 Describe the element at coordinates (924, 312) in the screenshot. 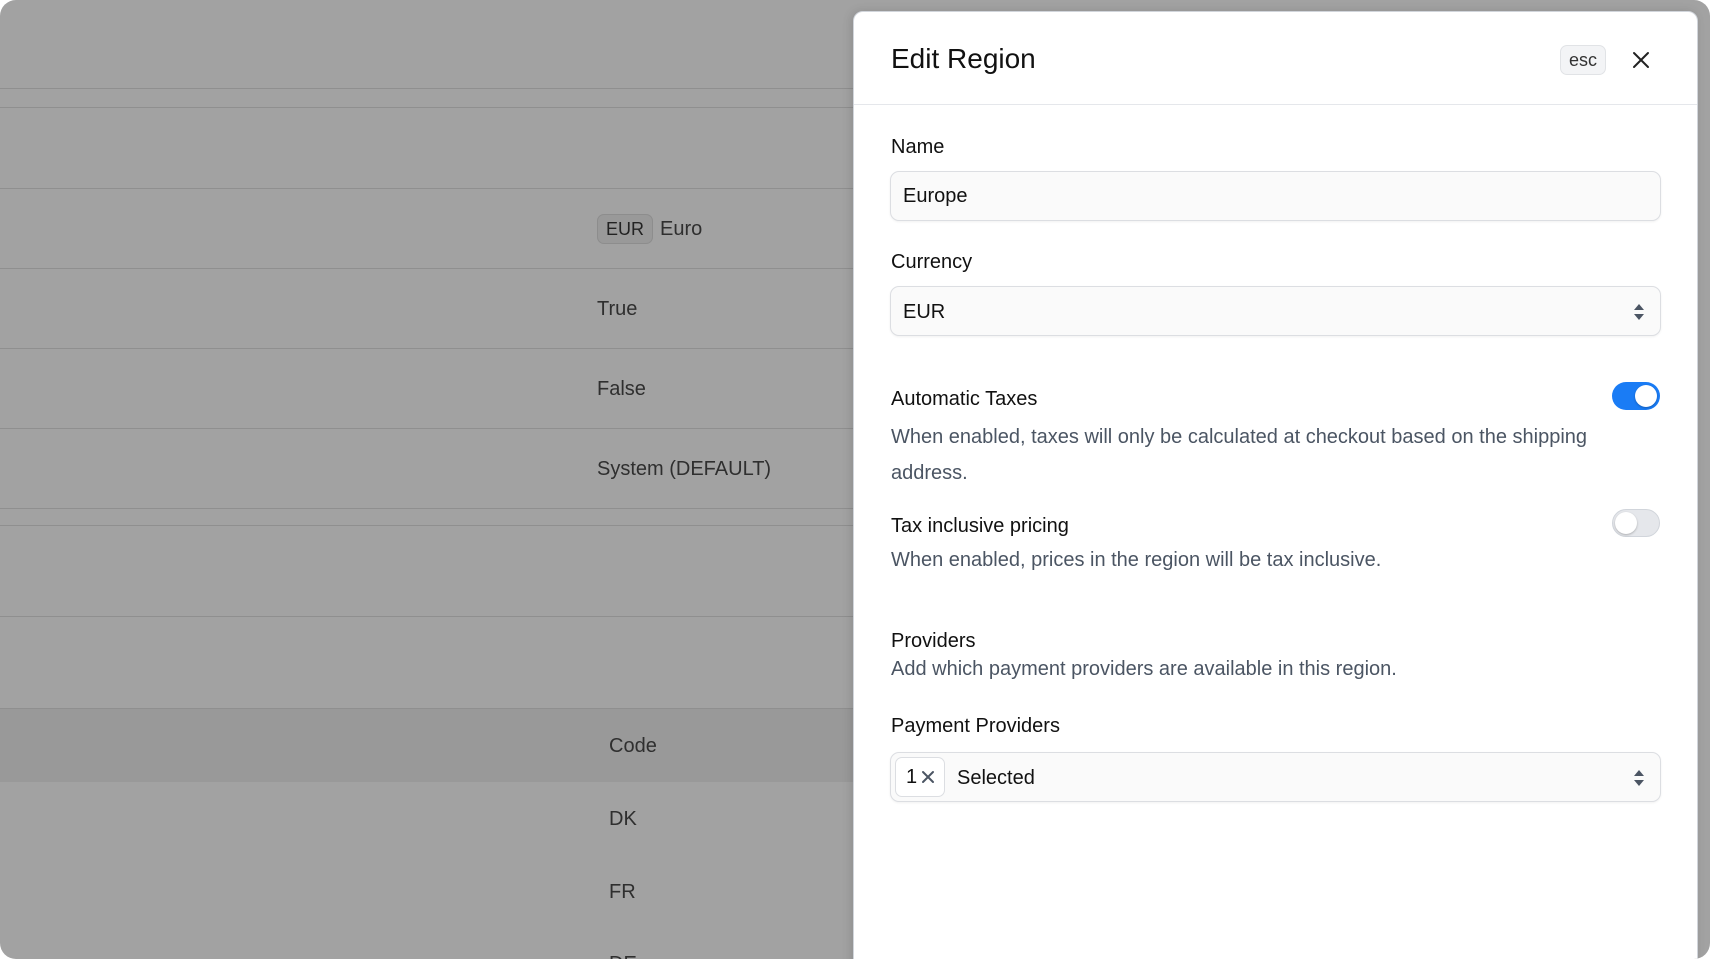

I see `currency-select-value: EUR` at that location.